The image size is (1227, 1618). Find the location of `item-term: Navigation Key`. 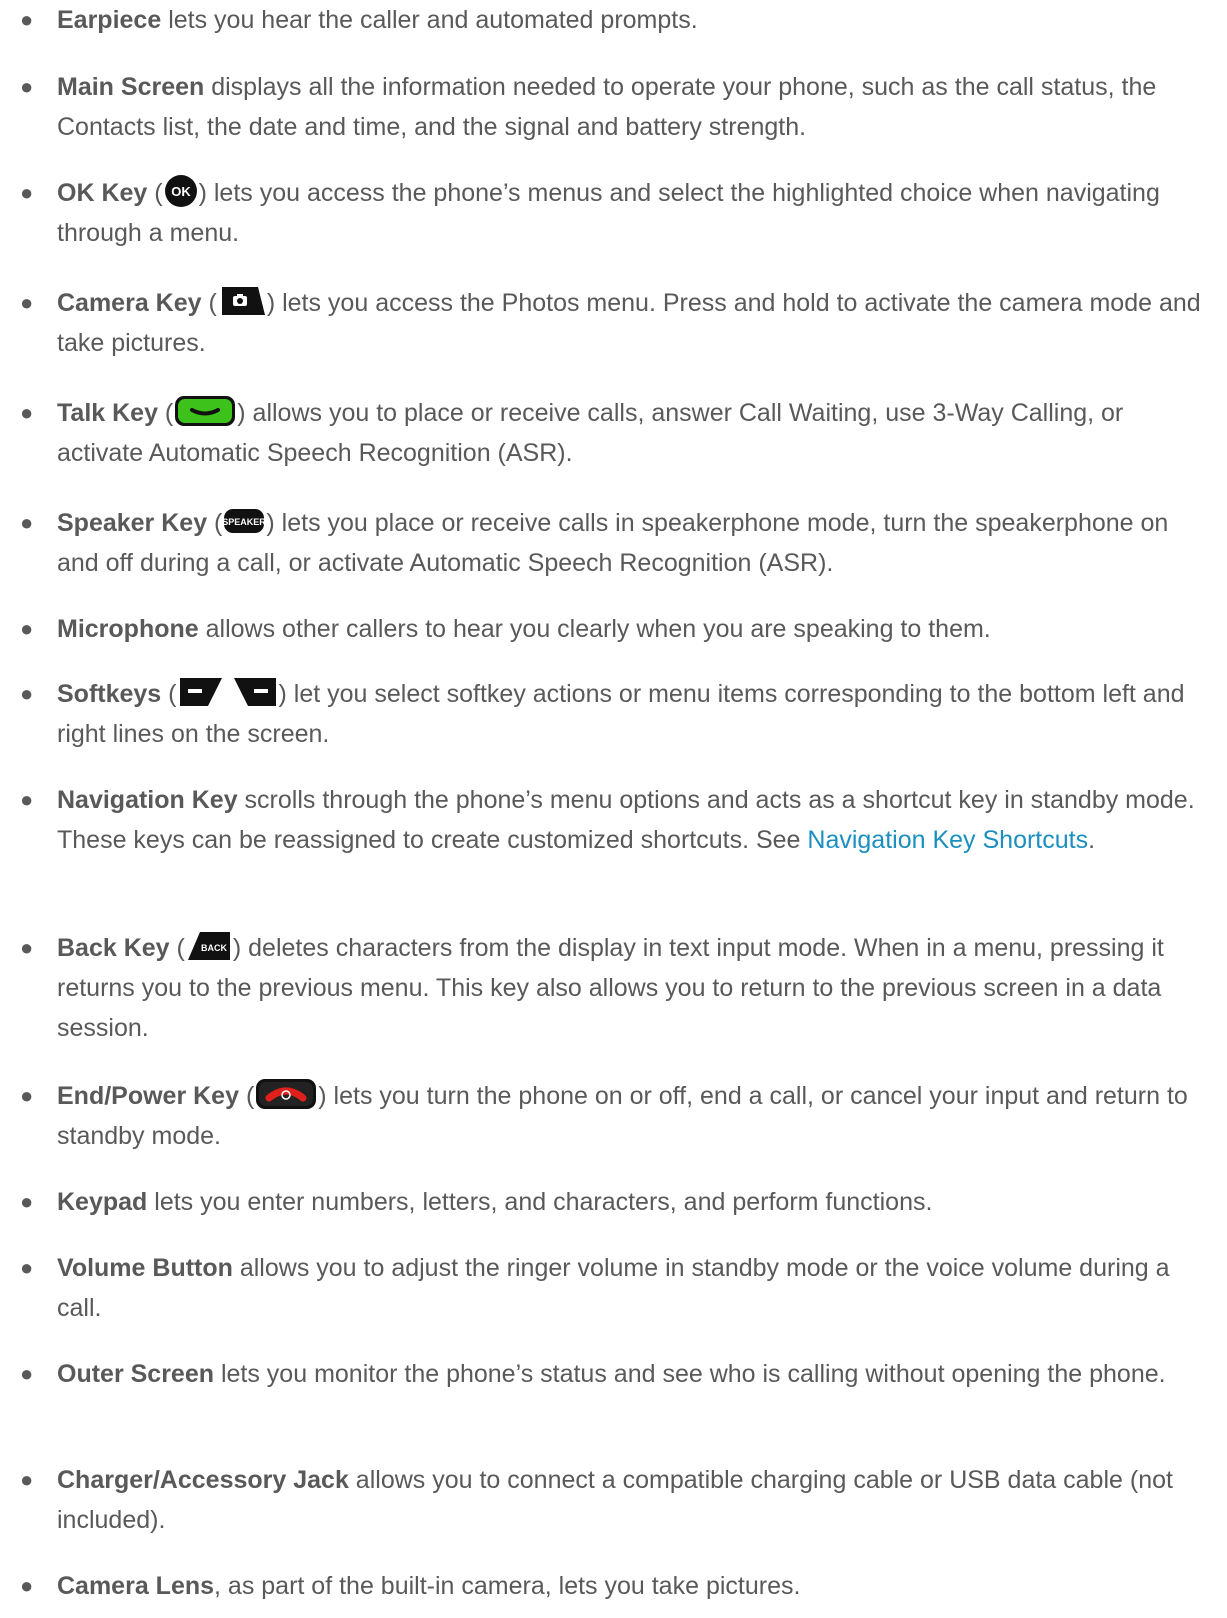

item-term: Navigation Key is located at coordinates (147, 800).